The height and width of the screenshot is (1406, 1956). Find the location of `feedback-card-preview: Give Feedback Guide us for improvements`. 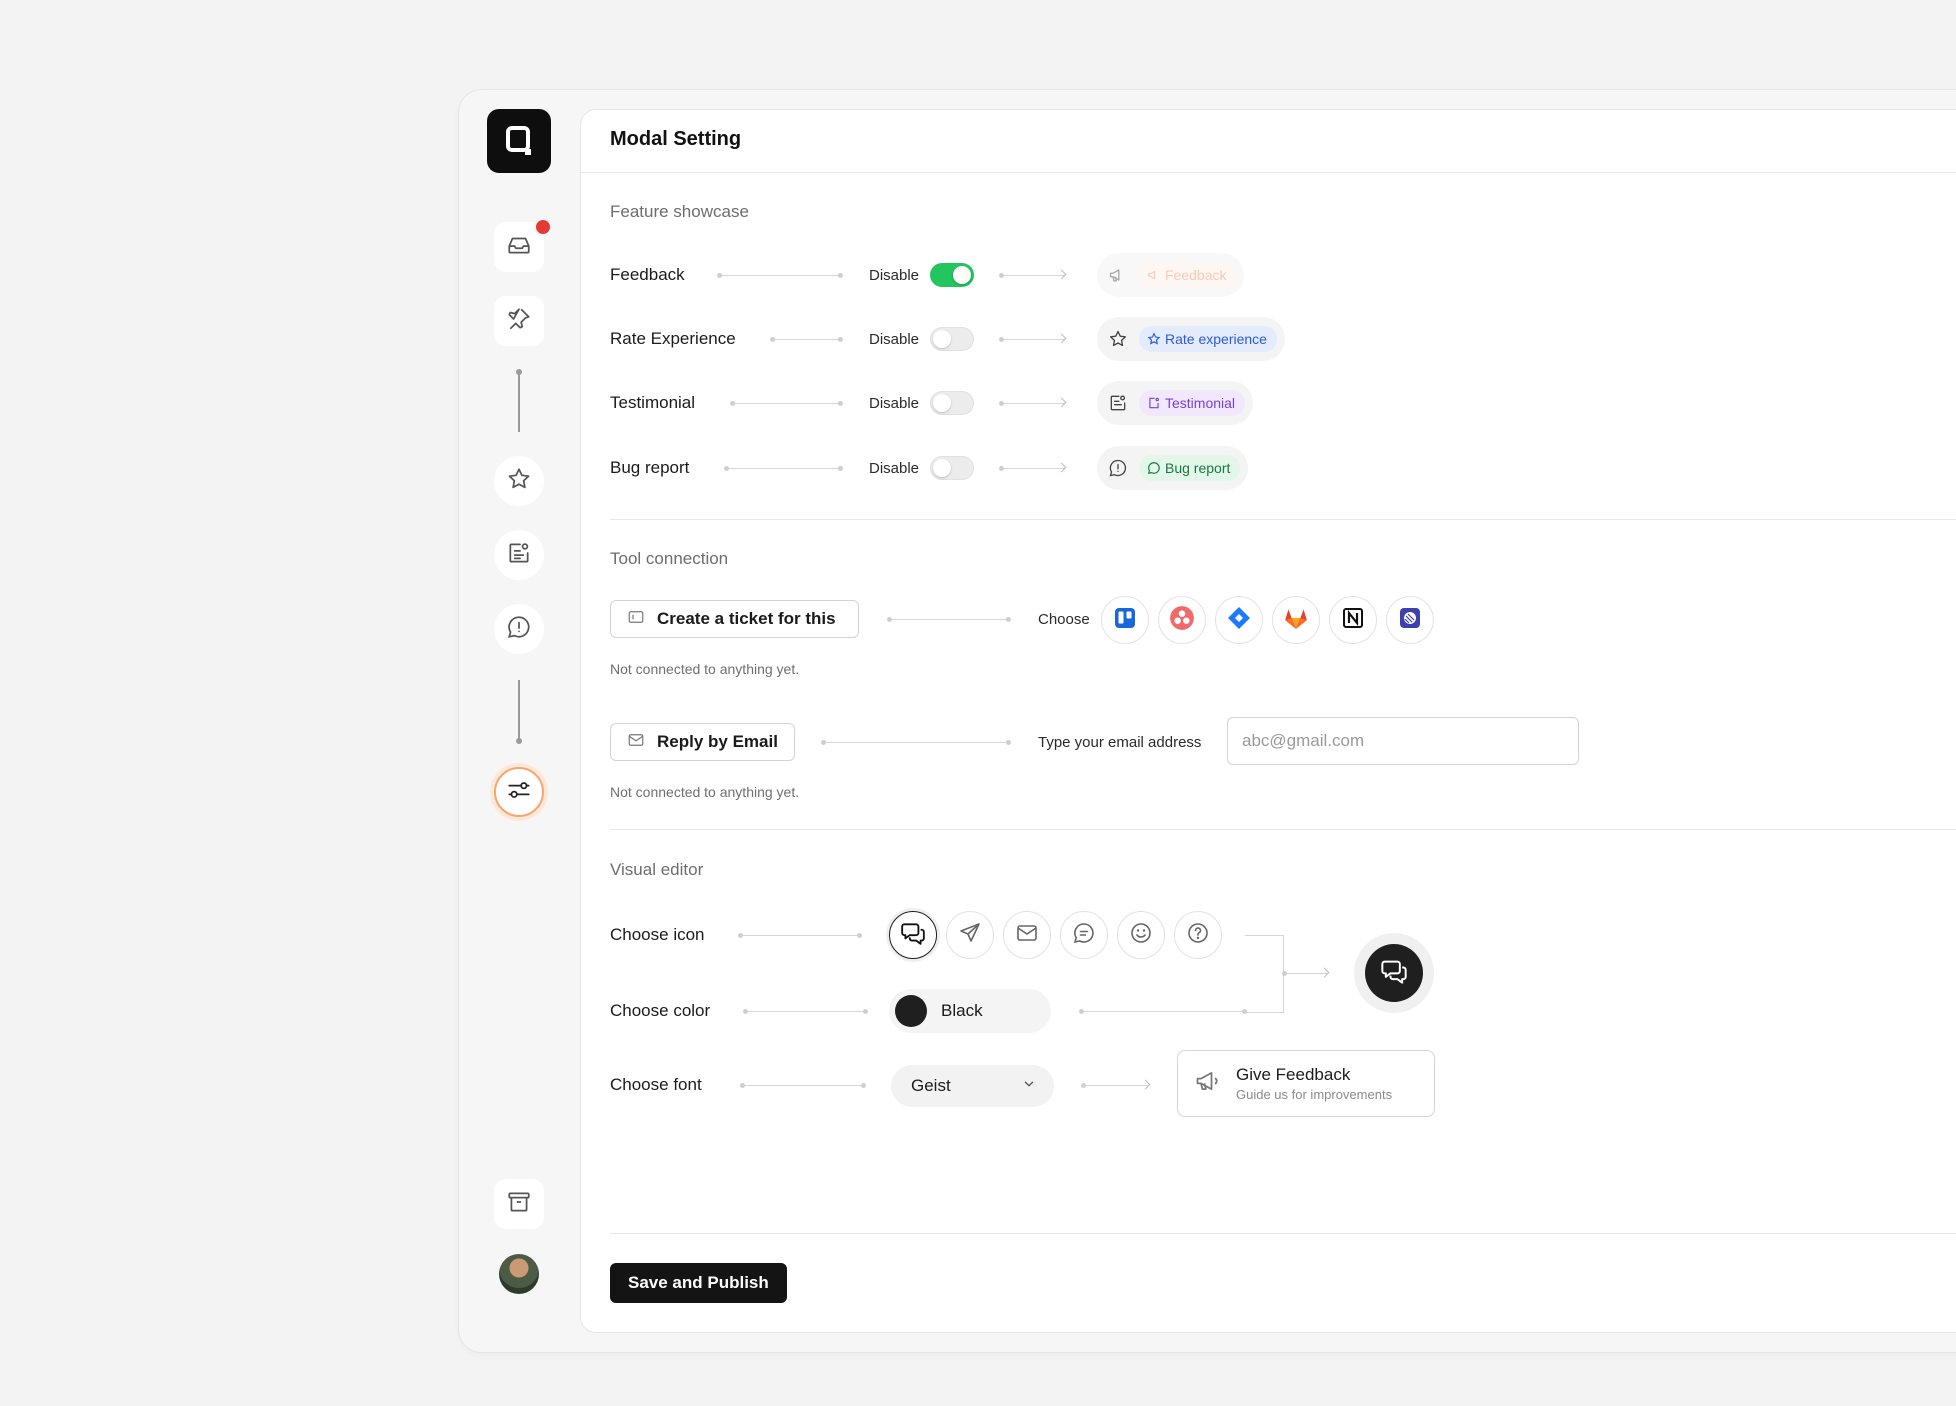

feedback-card-preview: Give Feedback Guide us for improvements is located at coordinates (1306, 1083).